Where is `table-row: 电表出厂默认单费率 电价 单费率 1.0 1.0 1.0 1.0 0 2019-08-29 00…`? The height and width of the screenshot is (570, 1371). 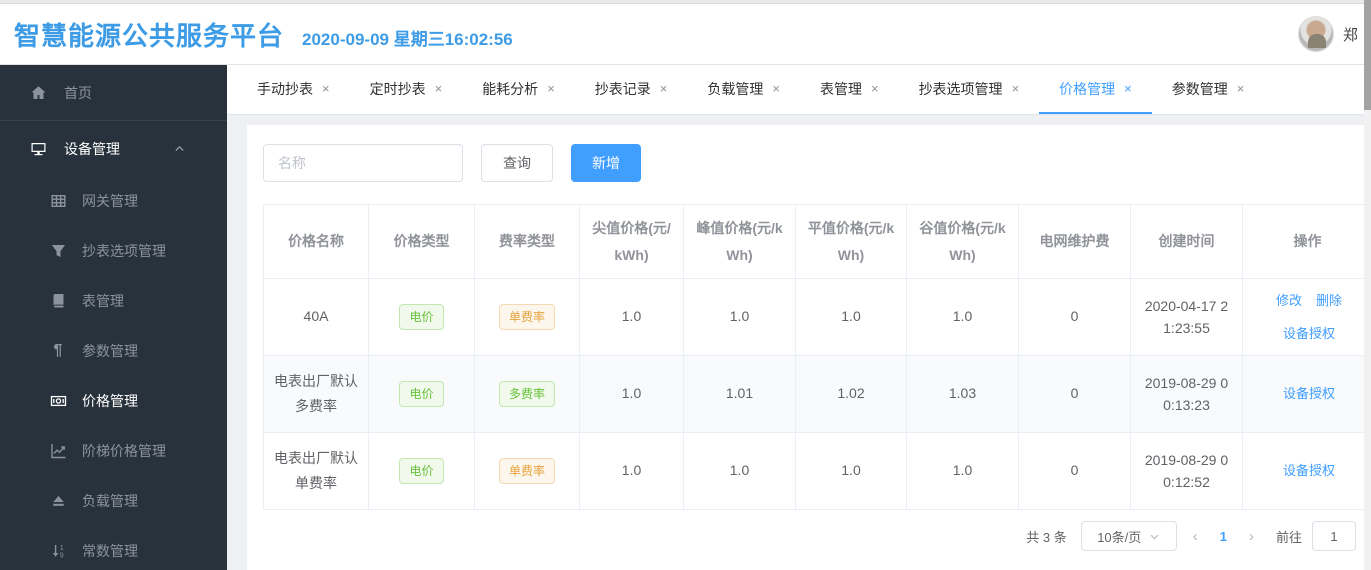
table-row: 电表出厂默认单费率 电价 单费率 1.0 1.0 1.0 1.0 0 2019-08-29 00… is located at coordinates (817, 471).